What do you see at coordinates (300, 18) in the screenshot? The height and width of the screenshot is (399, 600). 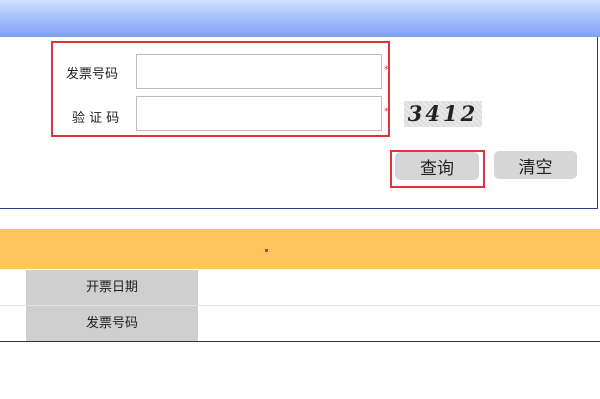 I see `top-banner` at bounding box center [300, 18].